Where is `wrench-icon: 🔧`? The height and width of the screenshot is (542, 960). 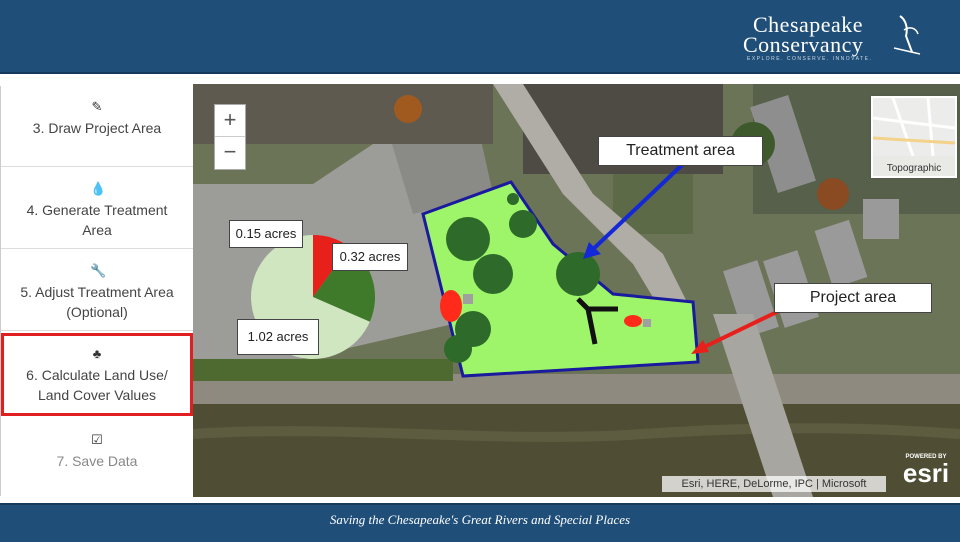
wrench-icon: 🔧 is located at coordinates (98, 270).